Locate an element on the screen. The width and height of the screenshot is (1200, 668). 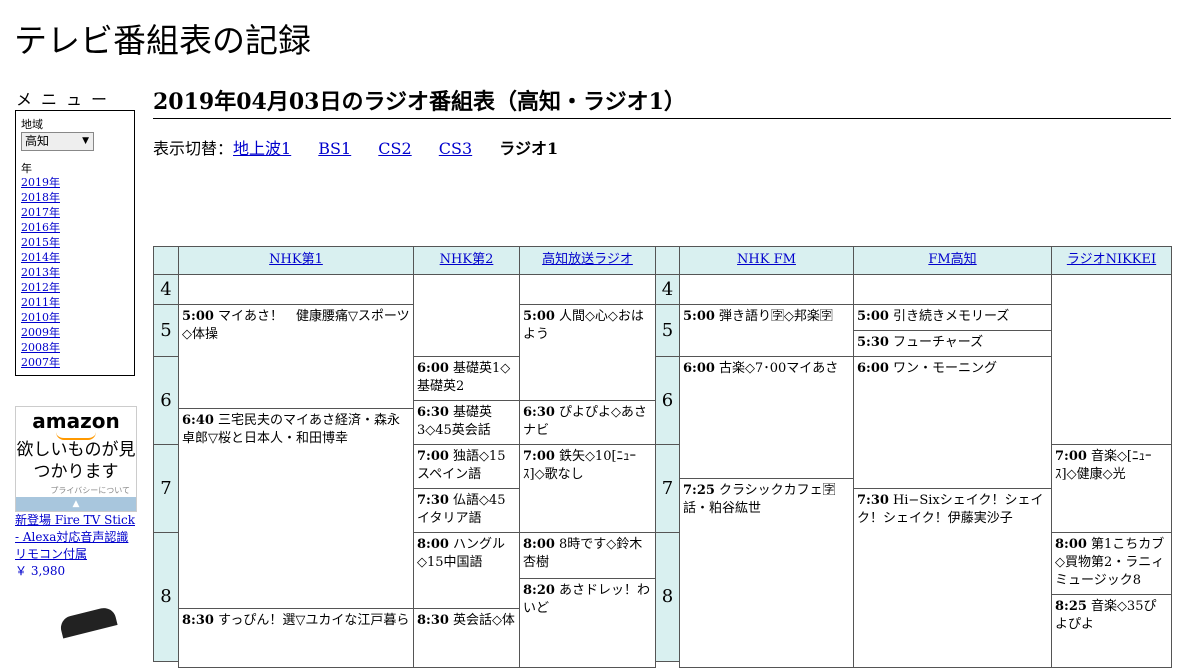
program-cell: 7:30 仏語◇45イタリア語 is located at coordinates (466, 510).